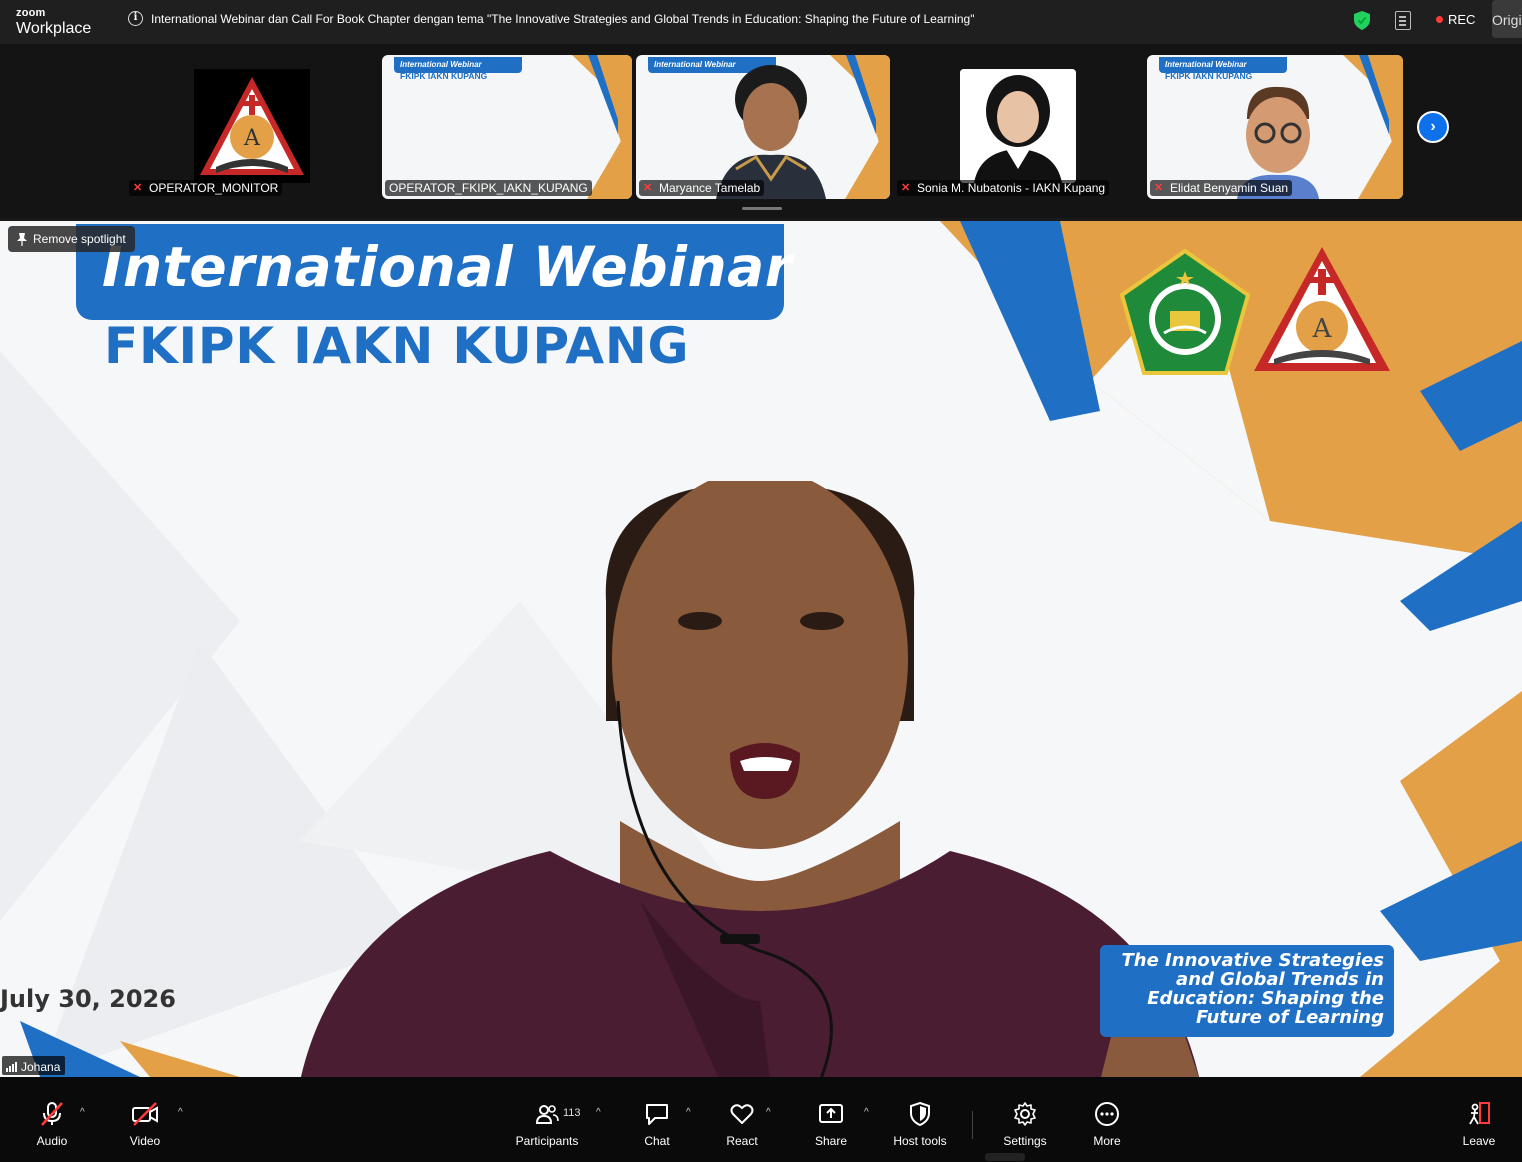 This screenshot has height=1162, width=1522. I want to click on brand-top-text: zoom, so click(31, 13).